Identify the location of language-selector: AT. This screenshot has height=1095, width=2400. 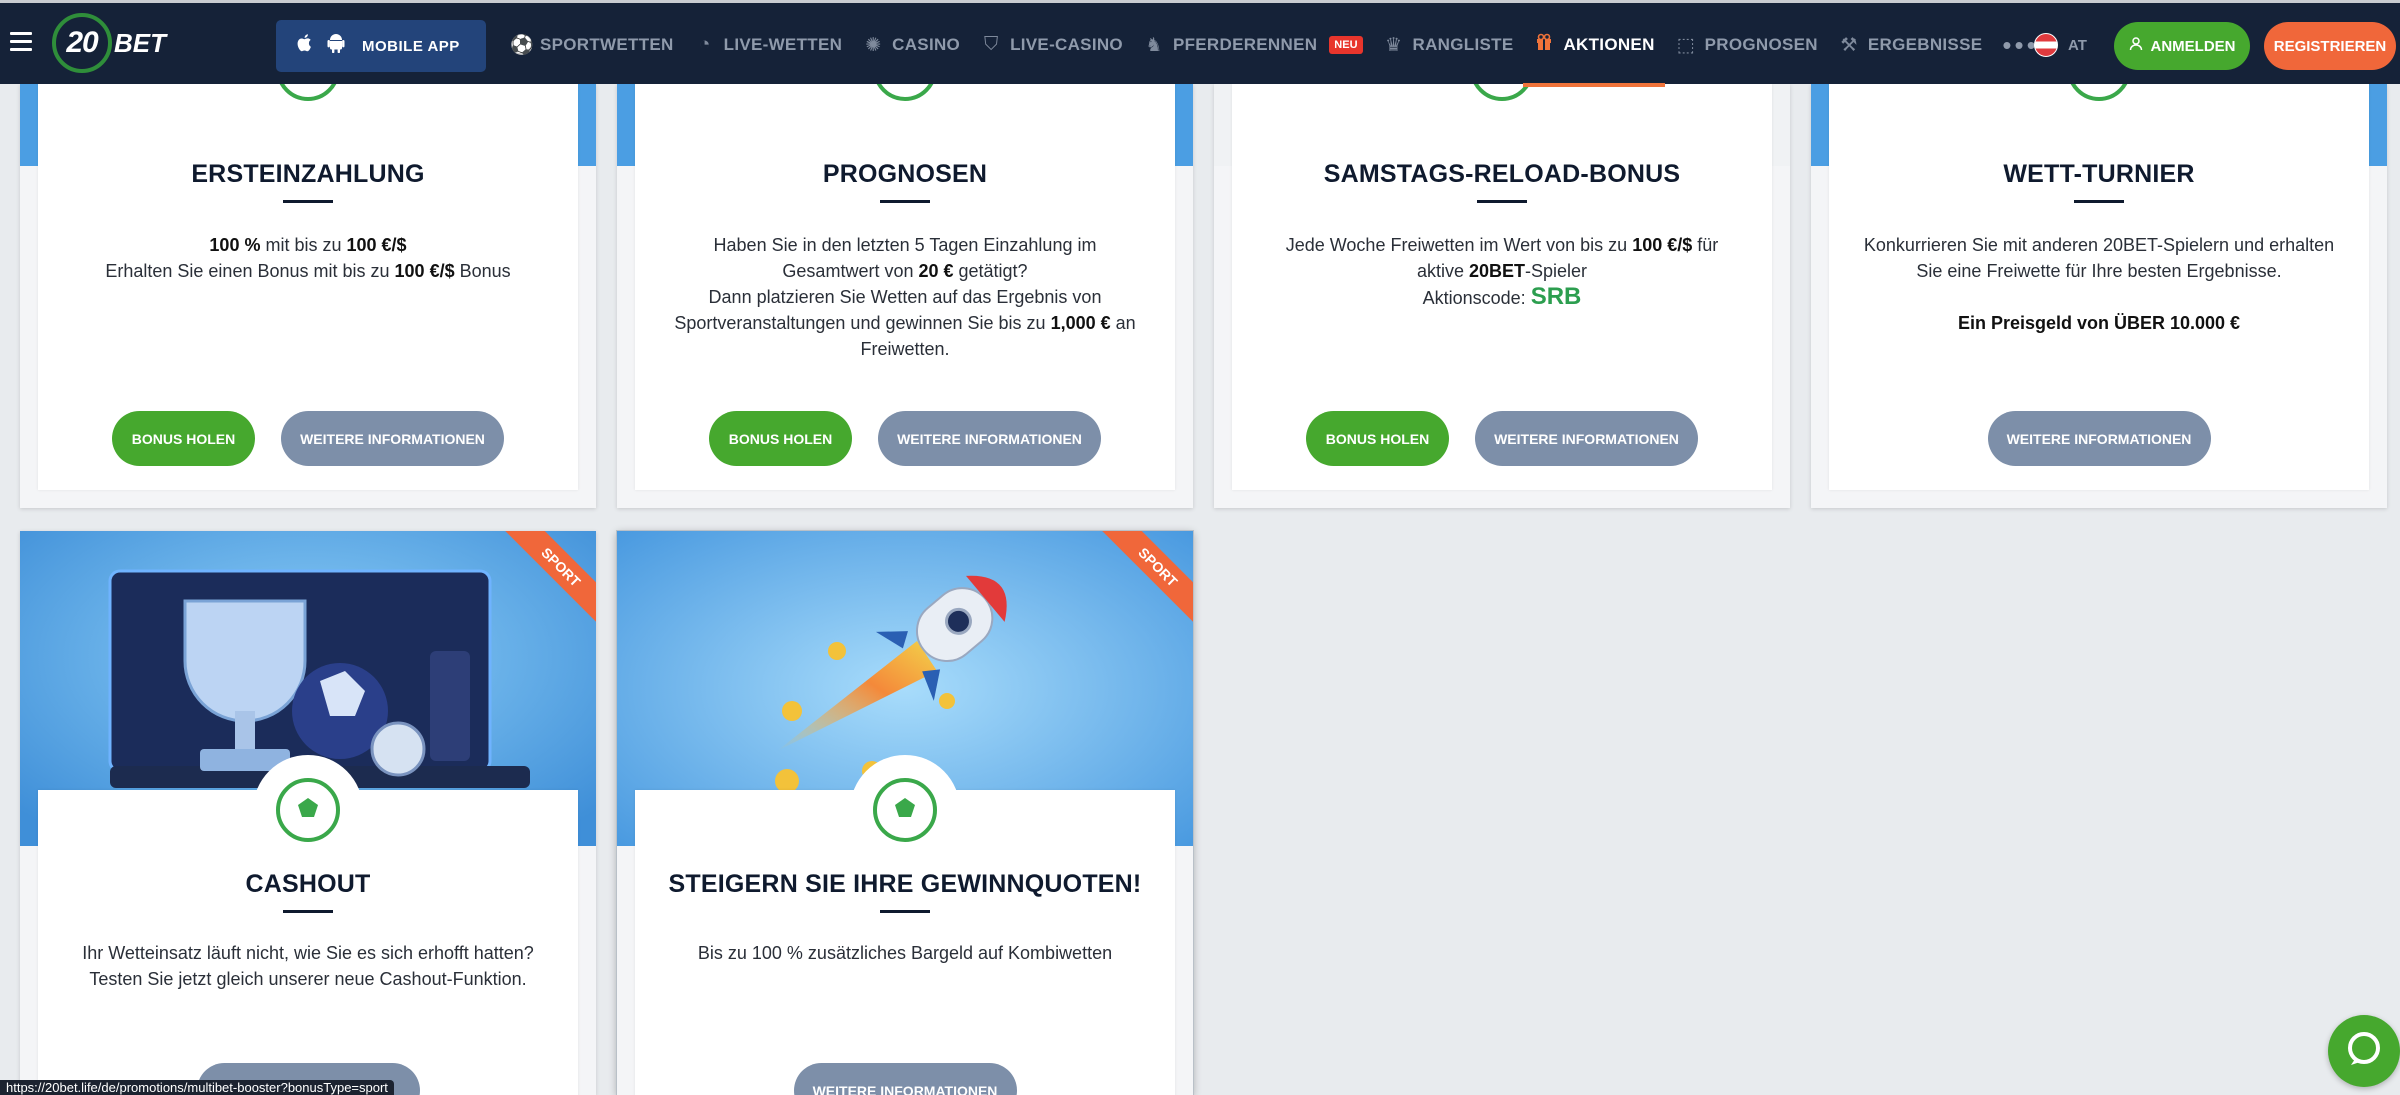
(2060, 45).